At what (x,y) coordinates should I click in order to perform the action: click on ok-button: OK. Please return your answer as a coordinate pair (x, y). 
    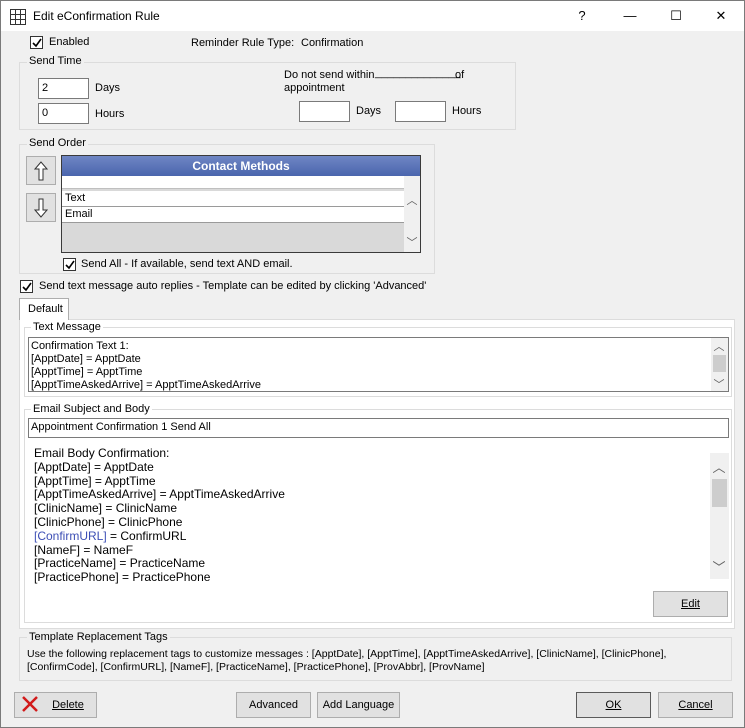
    Looking at the image, I should click on (613, 705).